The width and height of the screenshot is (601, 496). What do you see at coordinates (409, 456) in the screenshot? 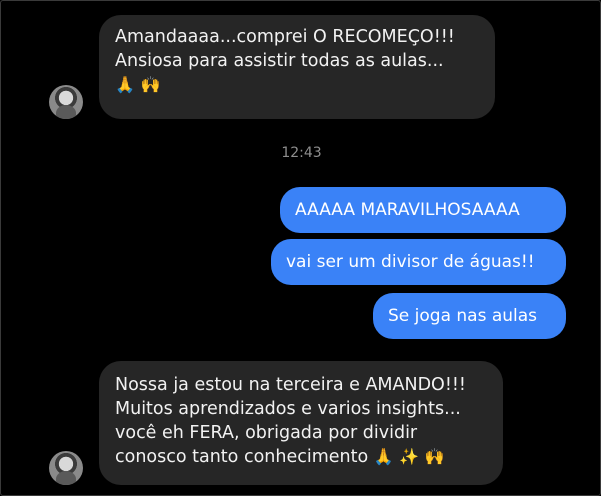
I see `sparkles-emoji-icon: ✨` at bounding box center [409, 456].